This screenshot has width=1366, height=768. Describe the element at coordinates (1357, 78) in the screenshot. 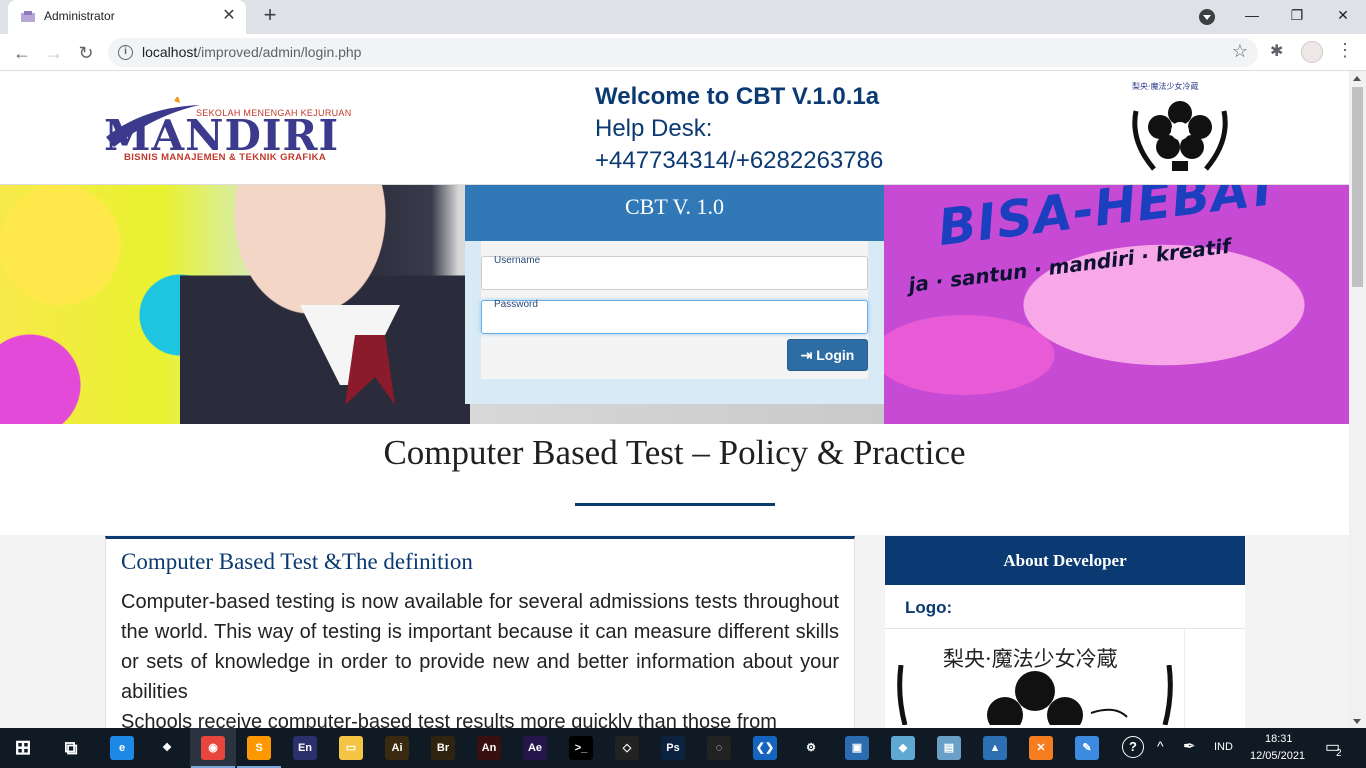

I see `scroll-up-icon` at that location.